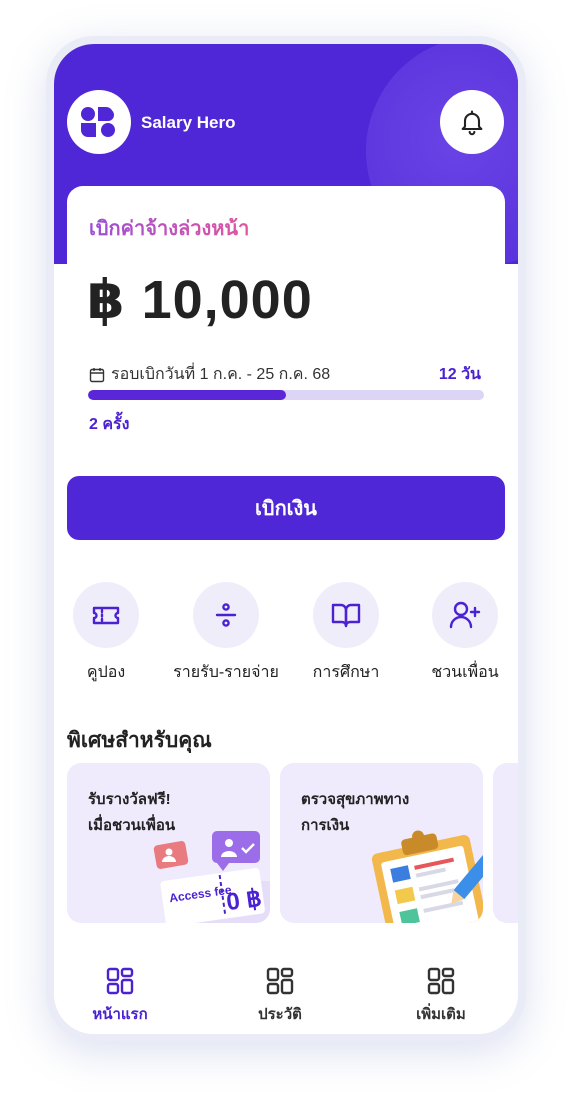 The image size is (571, 1095). I want to click on history-grid-icon, so click(280, 981).